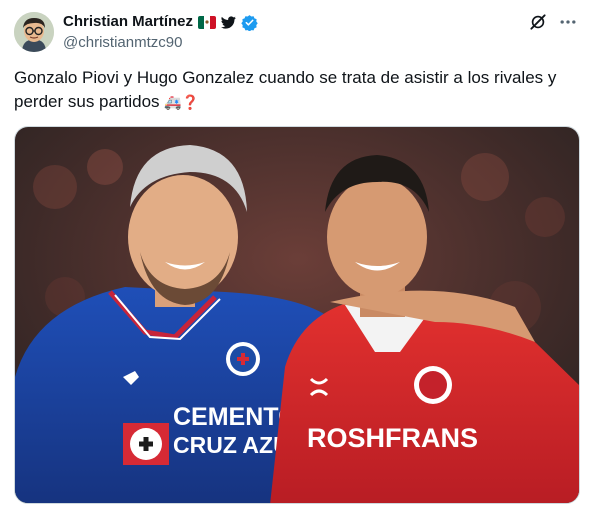 This screenshot has width=596, height=506. I want to click on avatar, so click(34, 32).